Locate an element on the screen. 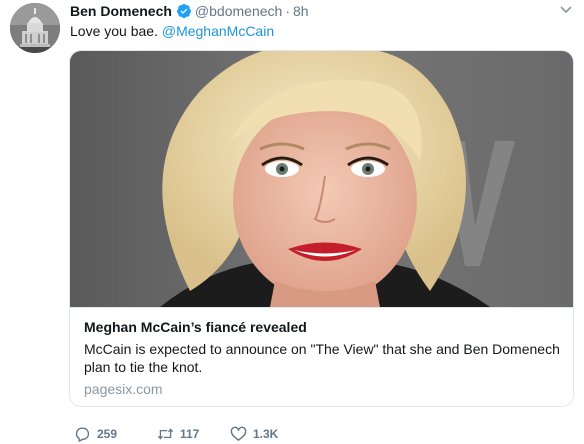  like-count: 1.3K is located at coordinates (266, 434).